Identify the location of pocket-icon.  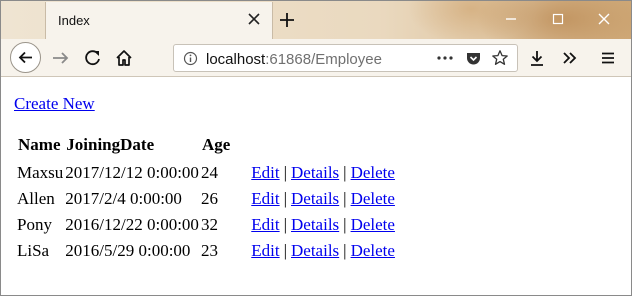
(473, 58).